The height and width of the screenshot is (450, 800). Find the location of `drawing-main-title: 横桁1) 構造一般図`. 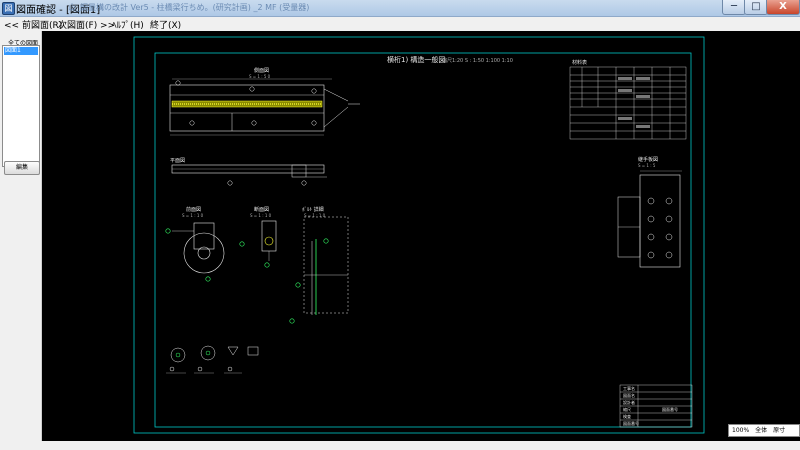

drawing-main-title: 横桁1) 構造一般図 is located at coordinates (416, 59).